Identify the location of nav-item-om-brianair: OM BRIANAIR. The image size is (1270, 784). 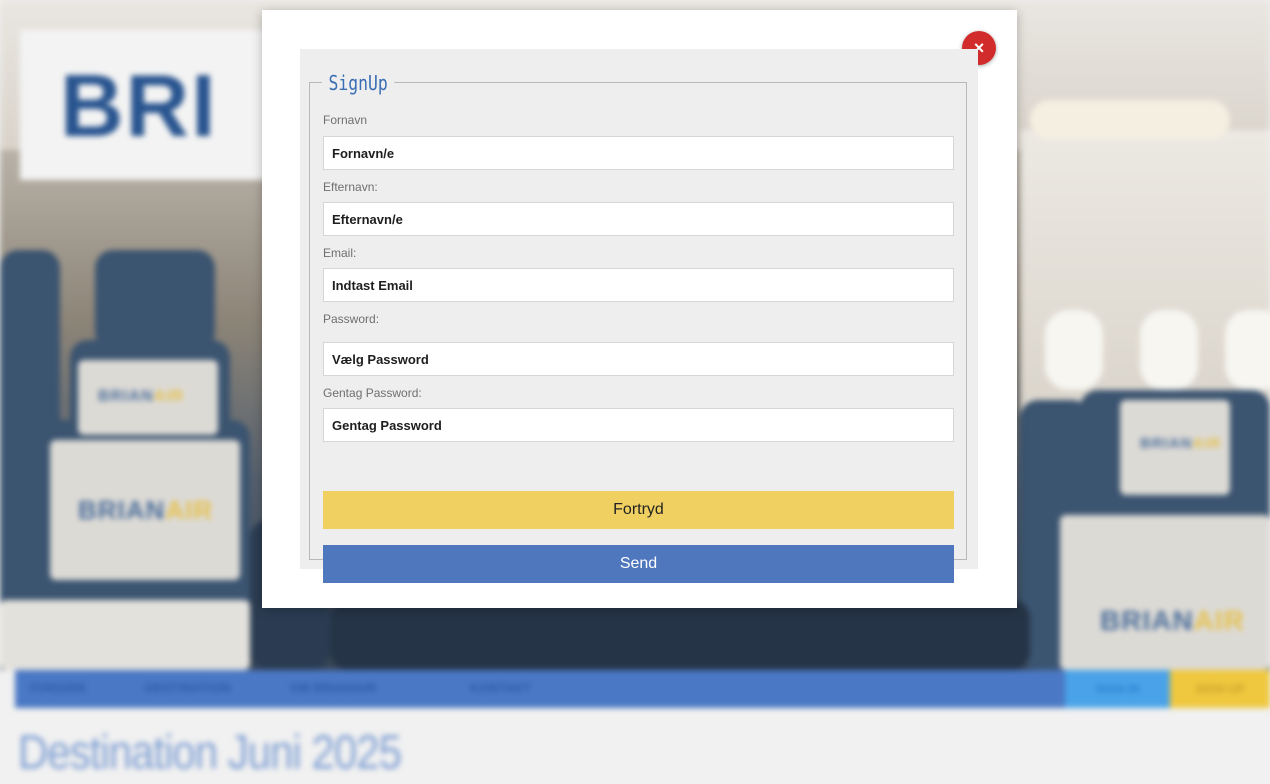
(333, 688).